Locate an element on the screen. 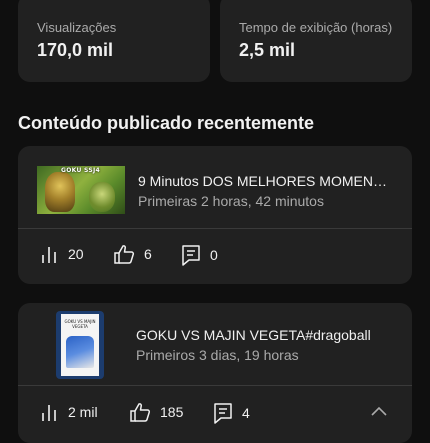 The width and height of the screenshot is (430, 443). stat-label: Tempo de exibição (horas) is located at coordinates (316, 27).